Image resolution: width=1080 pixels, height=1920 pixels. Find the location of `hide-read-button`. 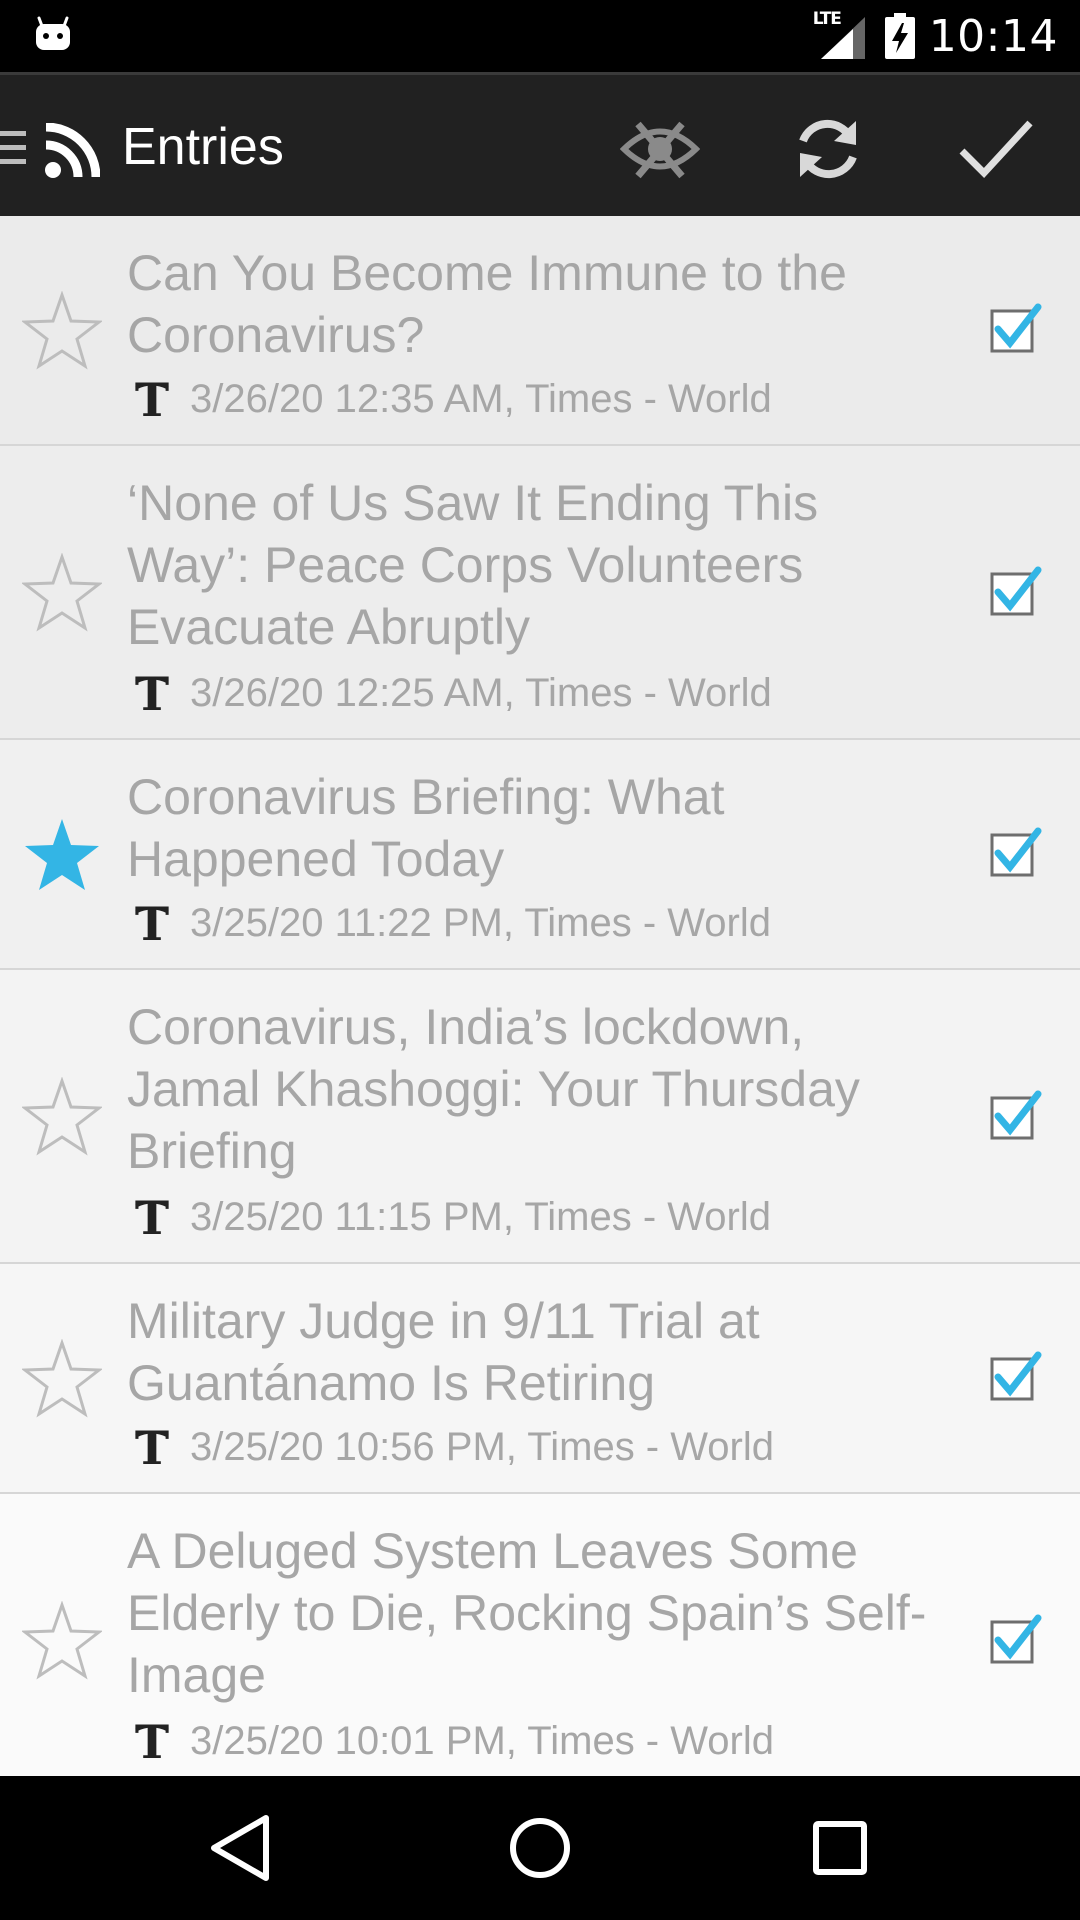

hide-read-button is located at coordinates (660, 149).